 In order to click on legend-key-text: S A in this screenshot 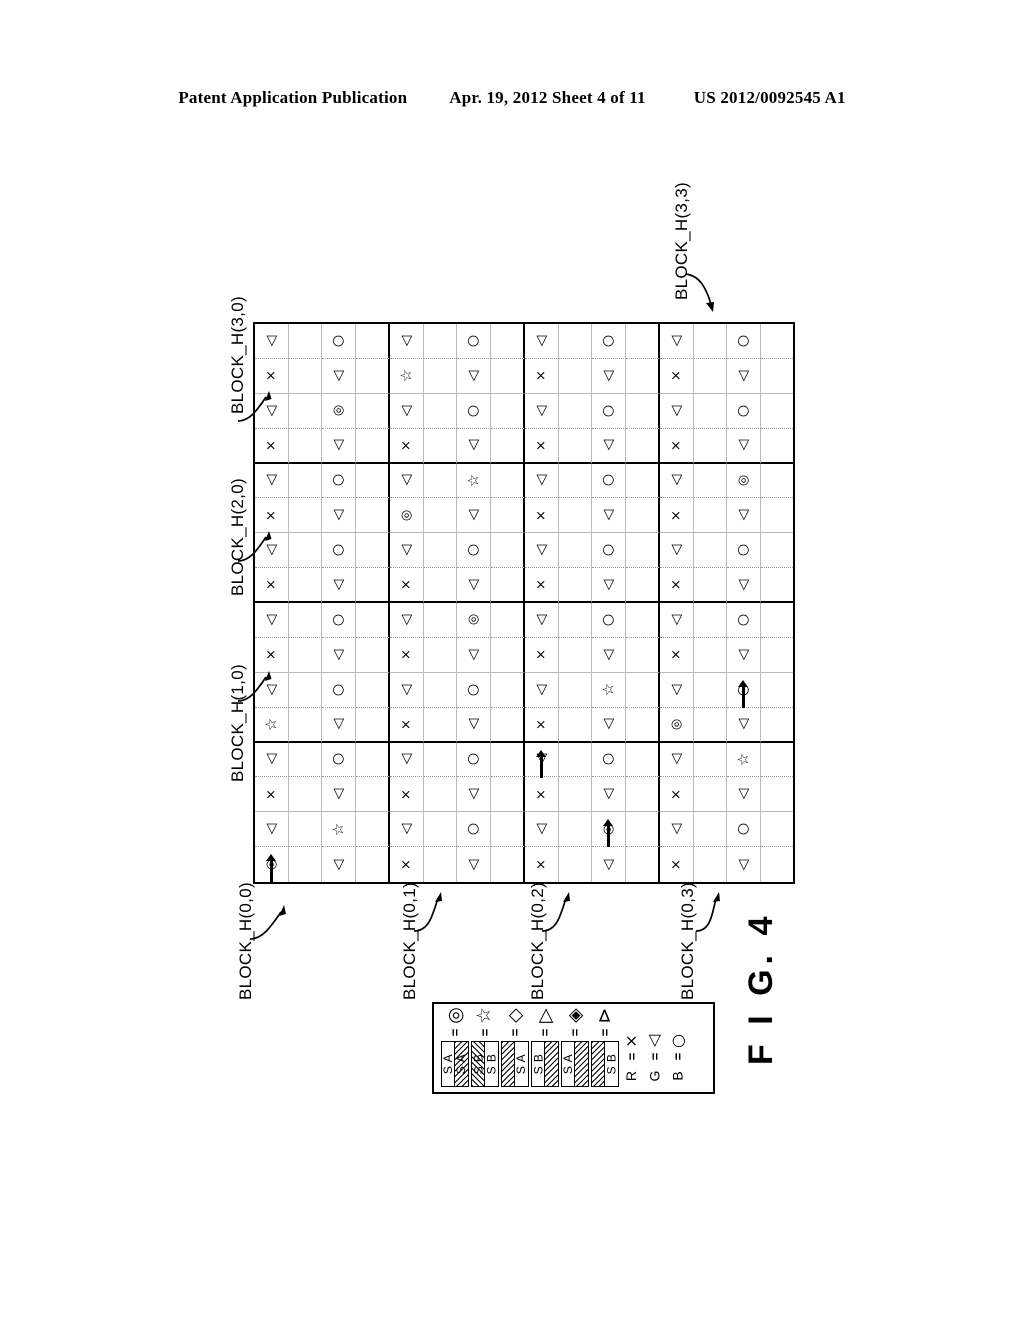, I will do `click(448, 1064)`.